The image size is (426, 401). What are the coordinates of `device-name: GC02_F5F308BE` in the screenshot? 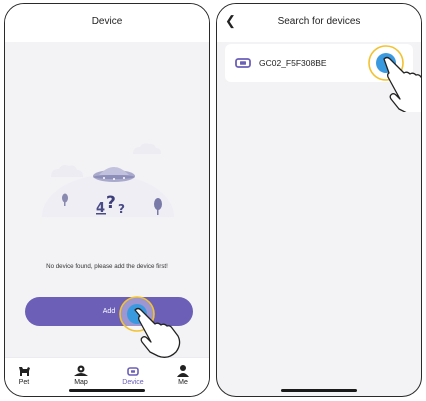 It's located at (293, 63).